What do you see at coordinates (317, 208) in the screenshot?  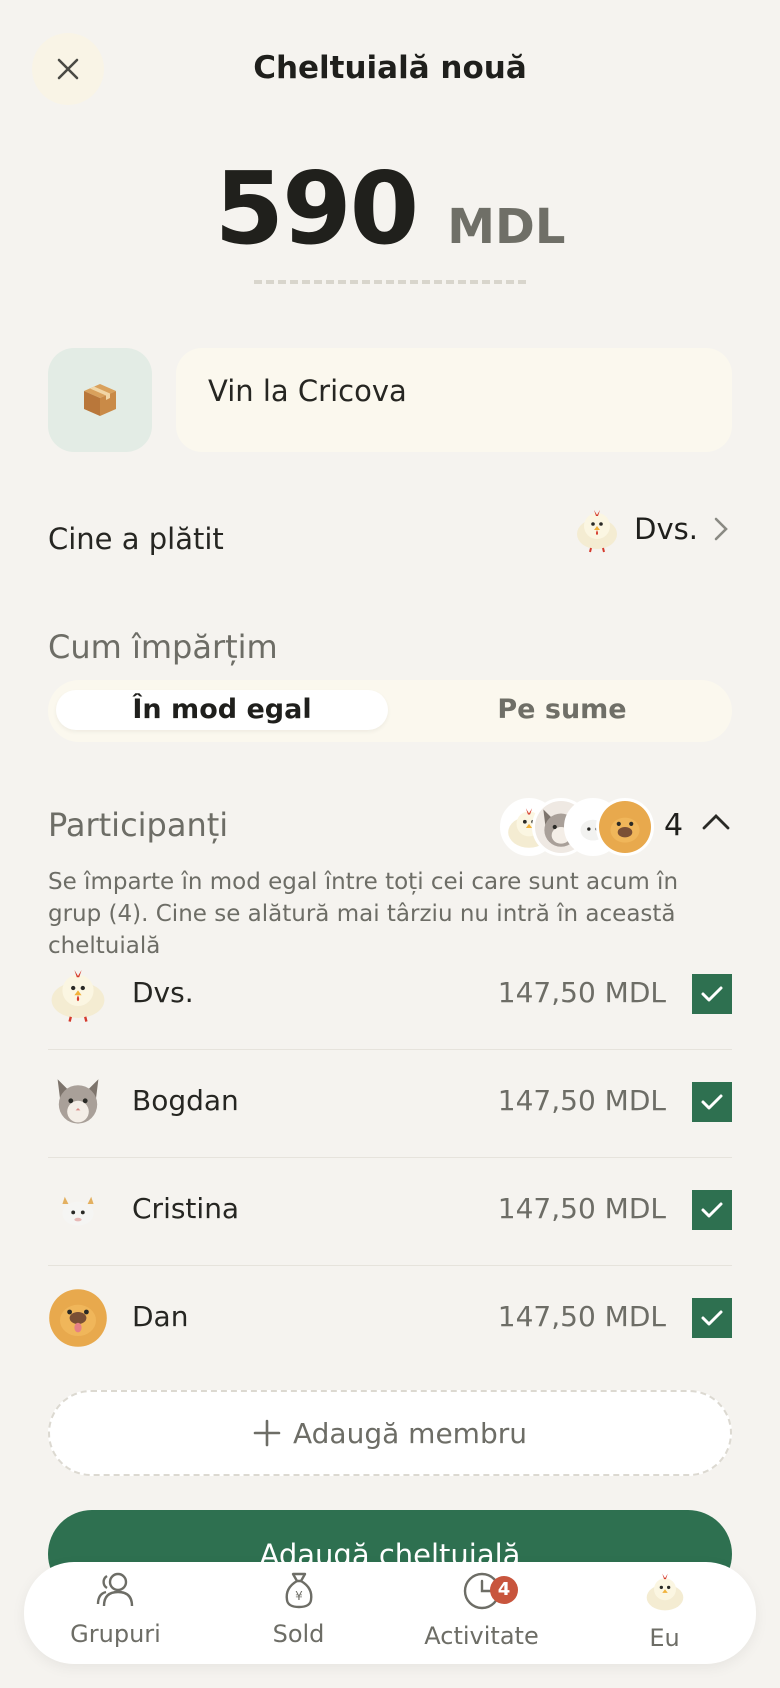 I see `amount-value: 590` at bounding box center [317, 208].